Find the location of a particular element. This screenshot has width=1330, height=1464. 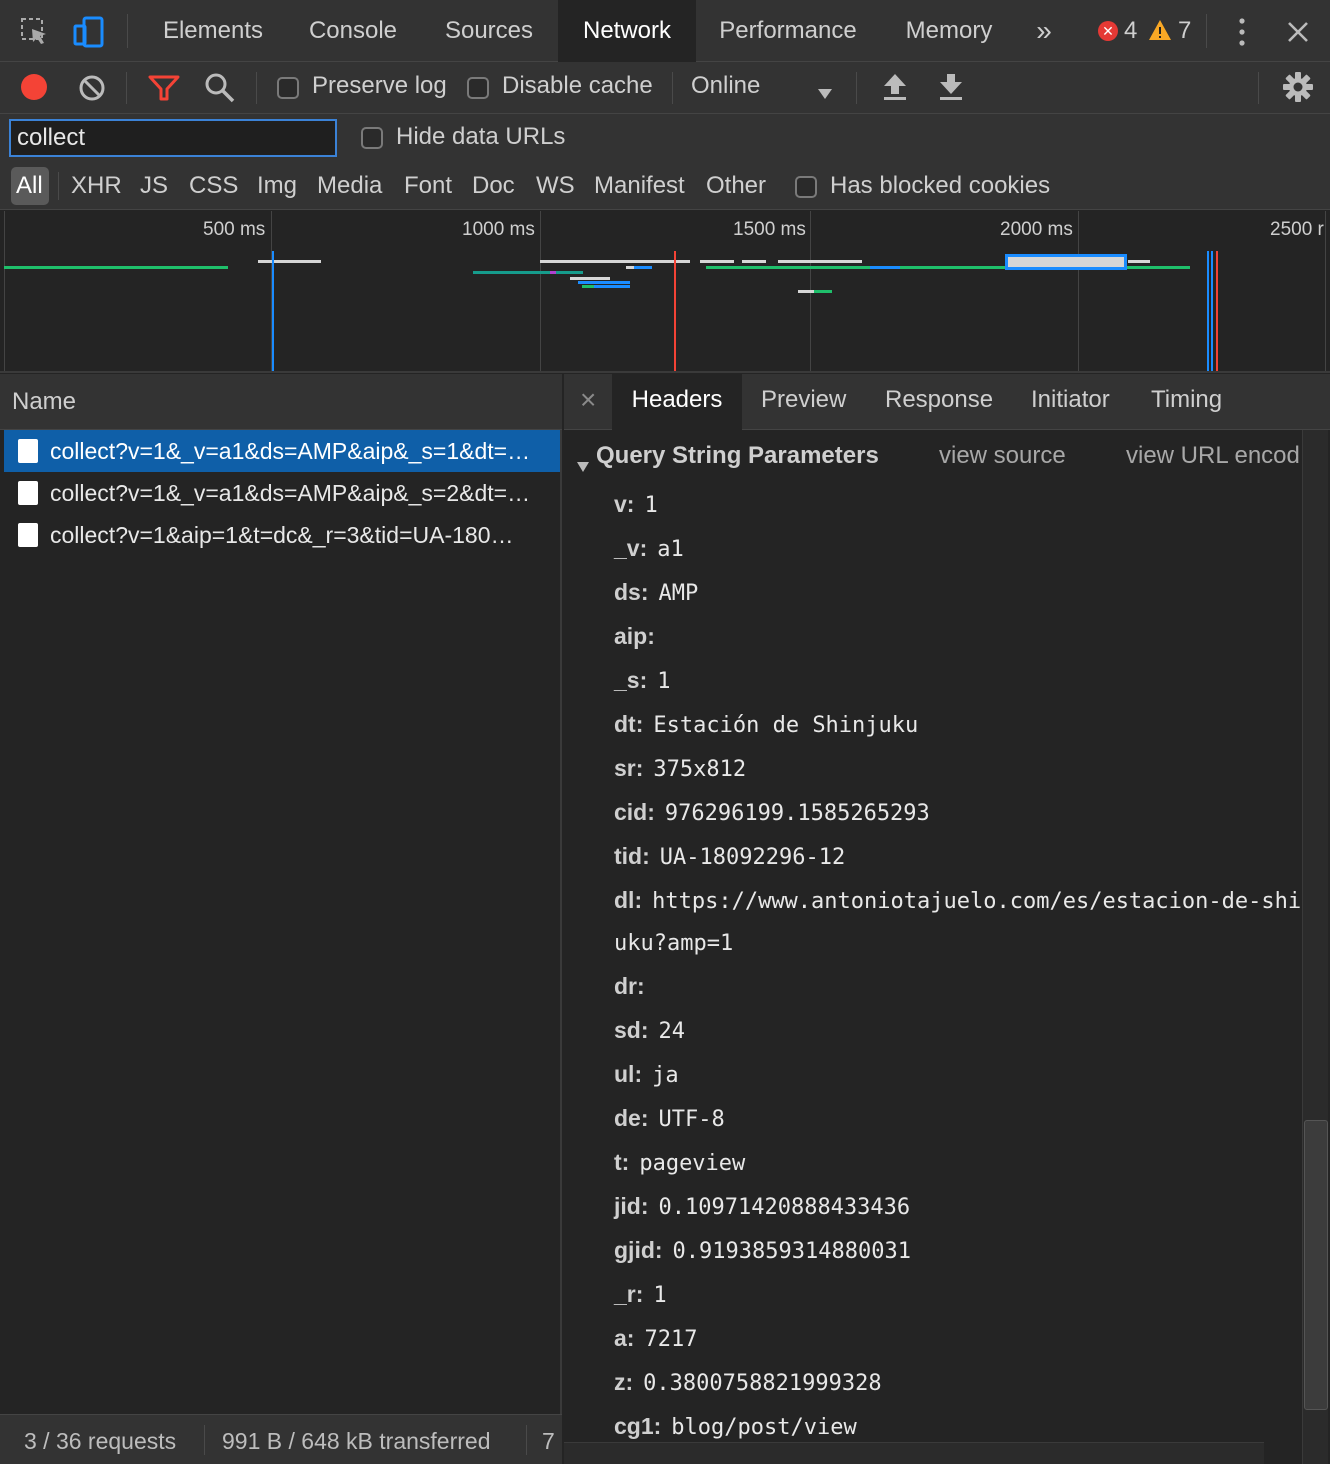

filter-input is located at coordinates (173, 138).